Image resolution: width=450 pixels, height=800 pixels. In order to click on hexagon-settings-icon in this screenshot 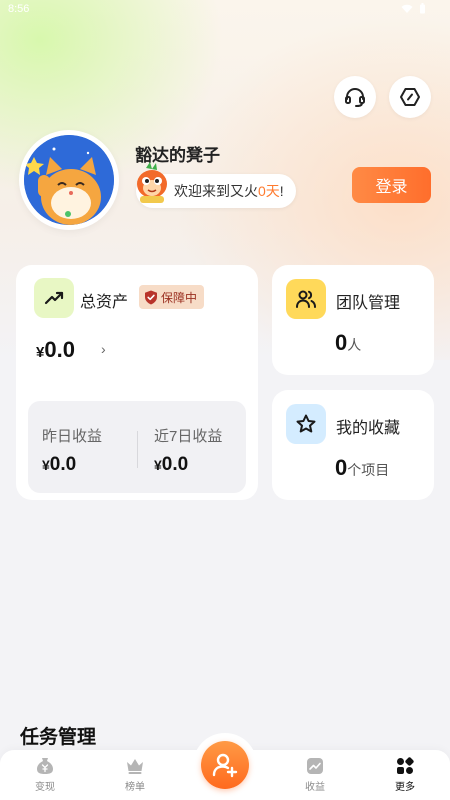, I will do `click(410, 97)`.